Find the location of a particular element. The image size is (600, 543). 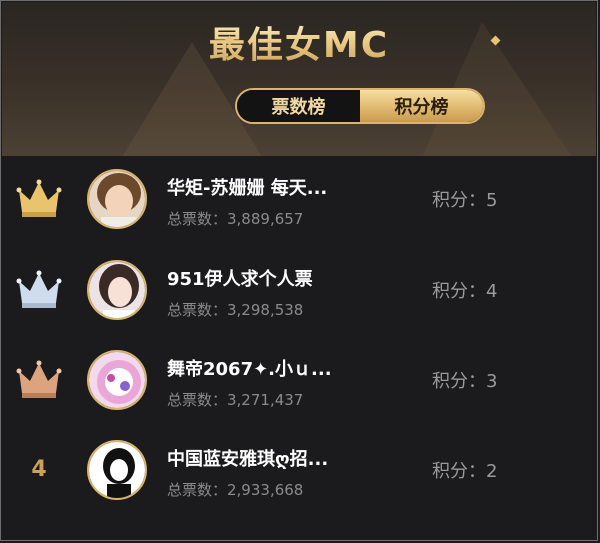

page-title: 最佳女MC is located at coordinates (299, 42).